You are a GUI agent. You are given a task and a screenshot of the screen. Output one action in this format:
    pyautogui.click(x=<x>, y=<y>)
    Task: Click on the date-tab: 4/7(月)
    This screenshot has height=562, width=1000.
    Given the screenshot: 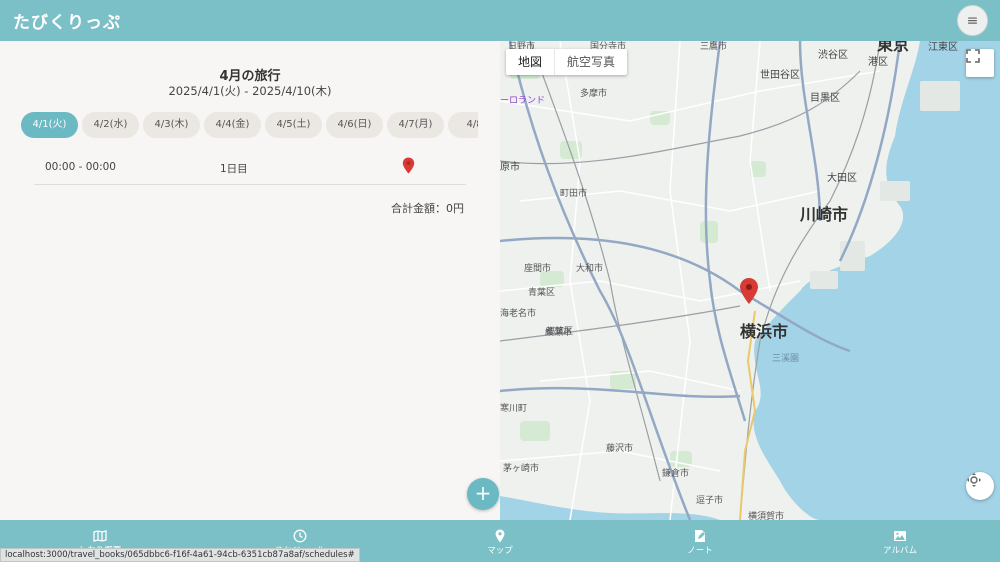 What is the action you would take?
    pyautogui.click(x=415, y=125)
    